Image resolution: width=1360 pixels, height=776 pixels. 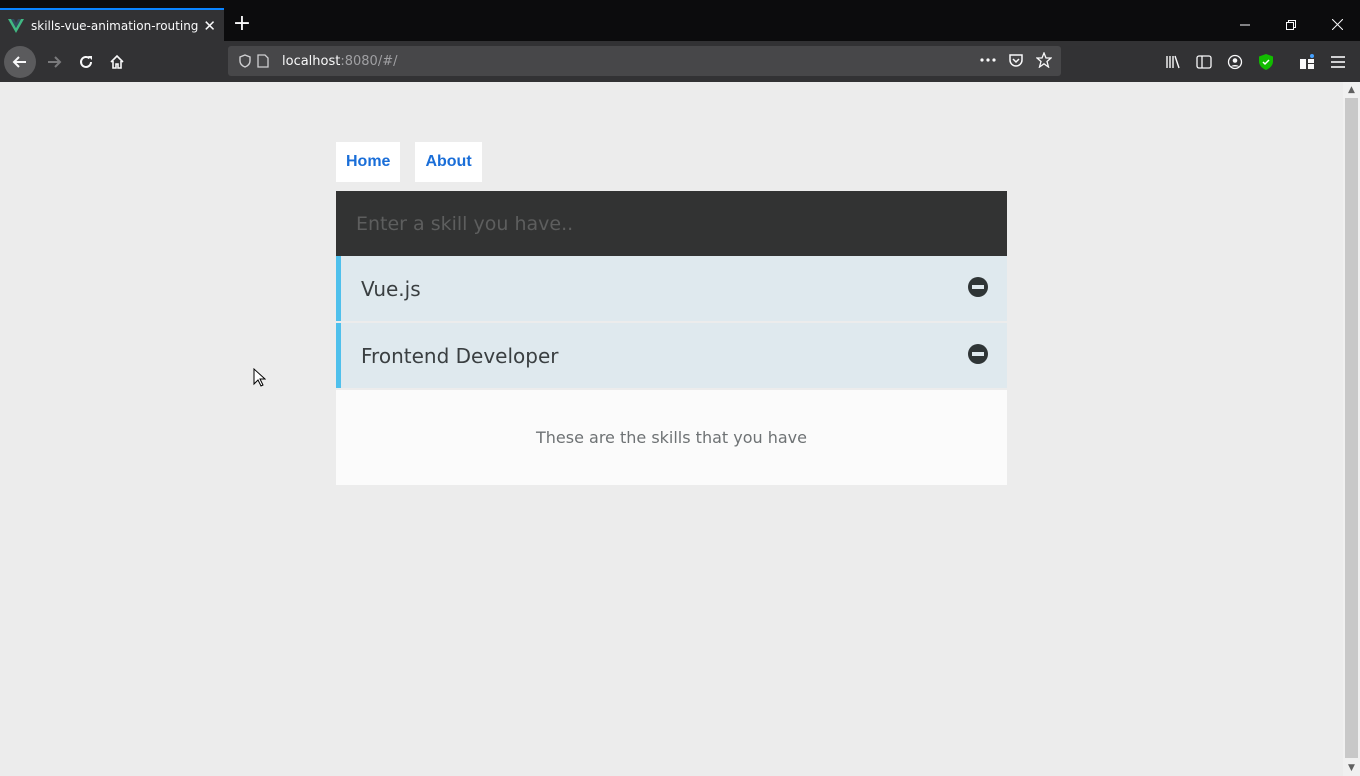 I want to click on shield-icon, so click(x=245, y=61).